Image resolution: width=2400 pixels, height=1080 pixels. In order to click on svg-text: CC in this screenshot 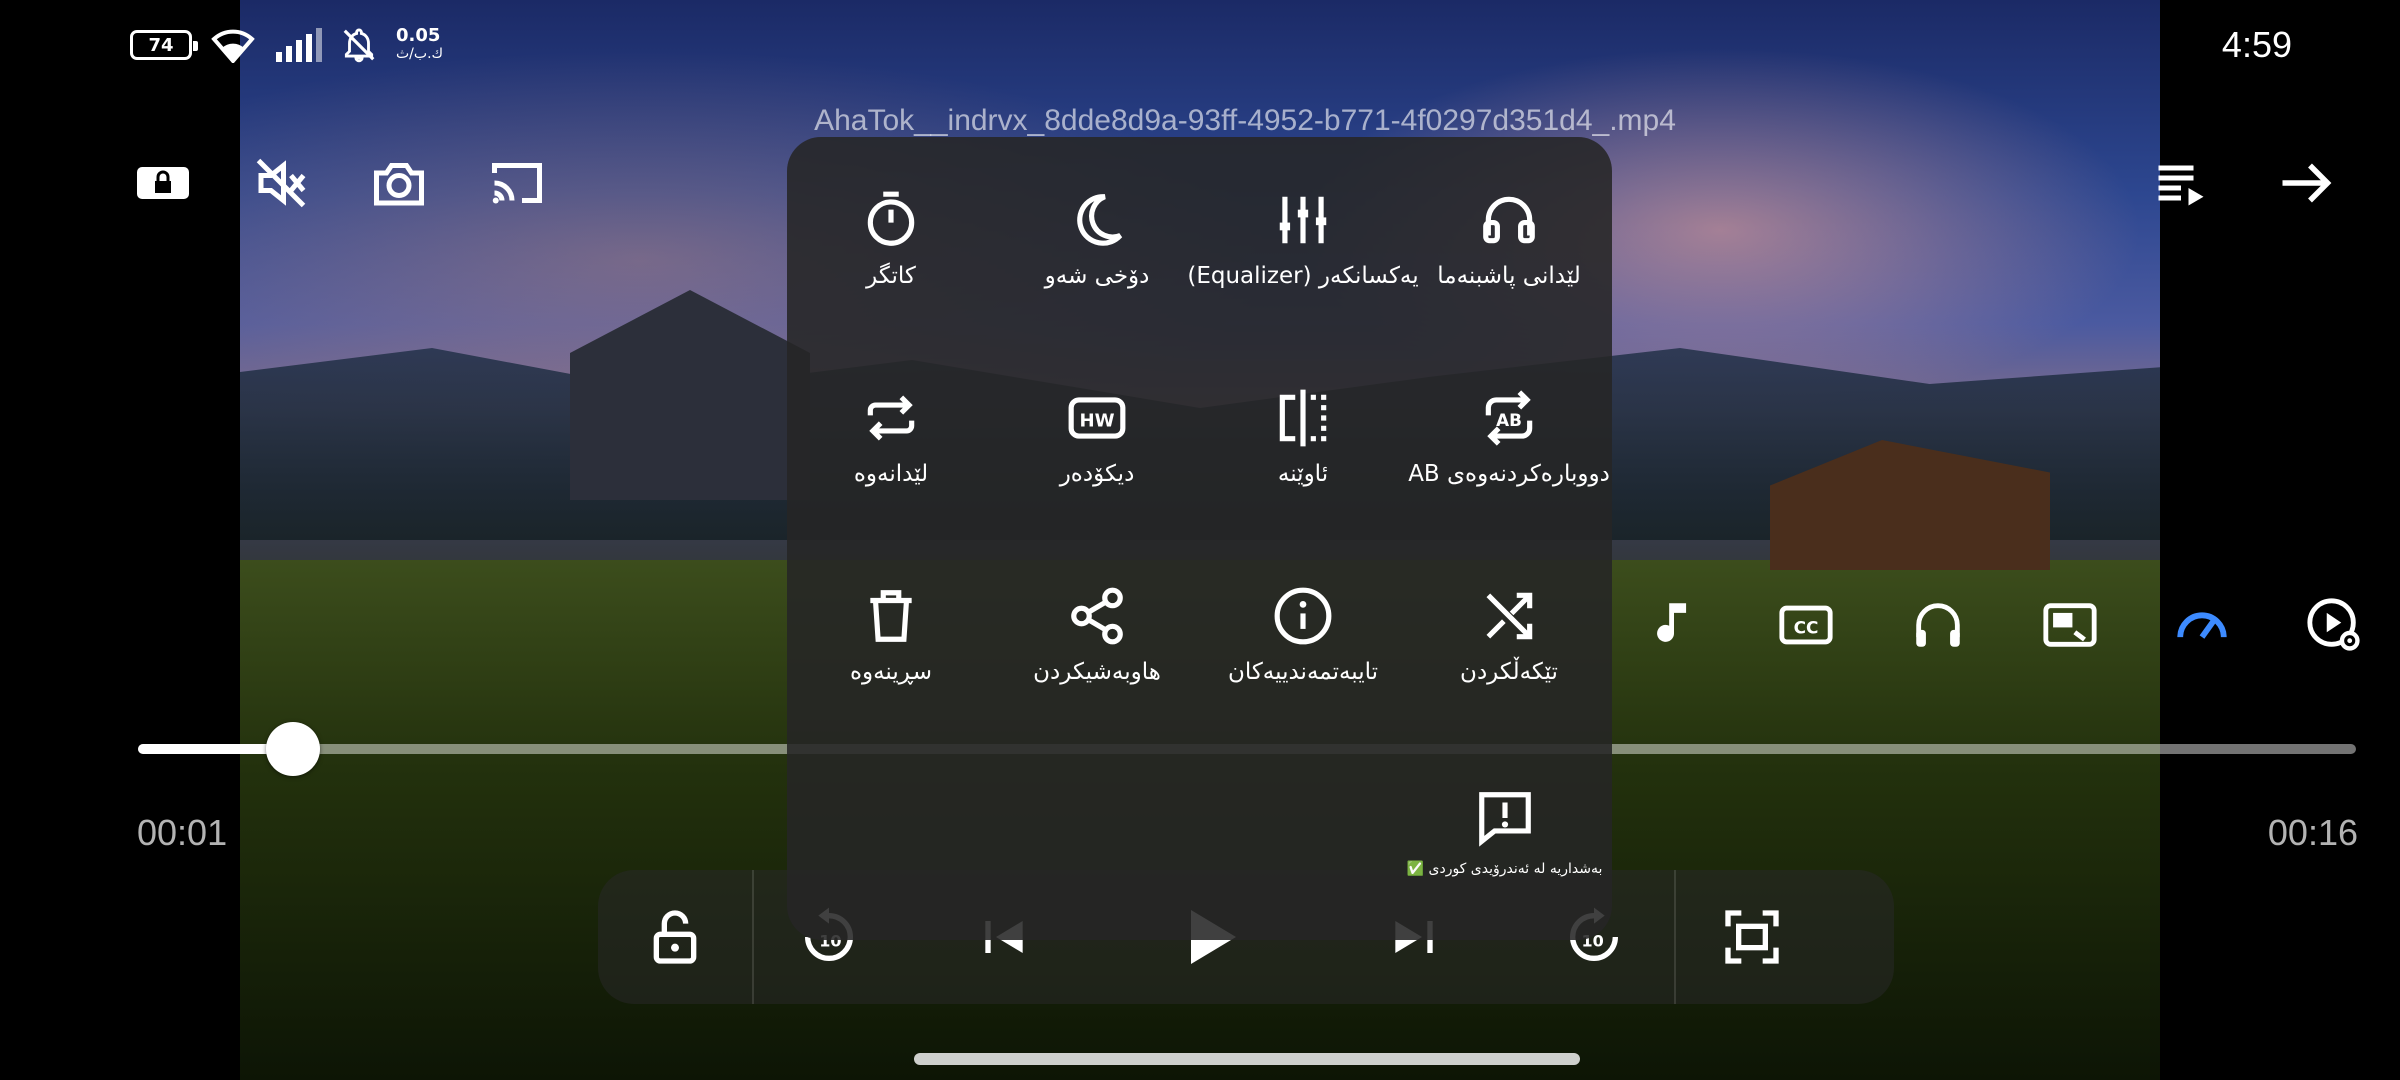, I will do `click(1806, 627)`.